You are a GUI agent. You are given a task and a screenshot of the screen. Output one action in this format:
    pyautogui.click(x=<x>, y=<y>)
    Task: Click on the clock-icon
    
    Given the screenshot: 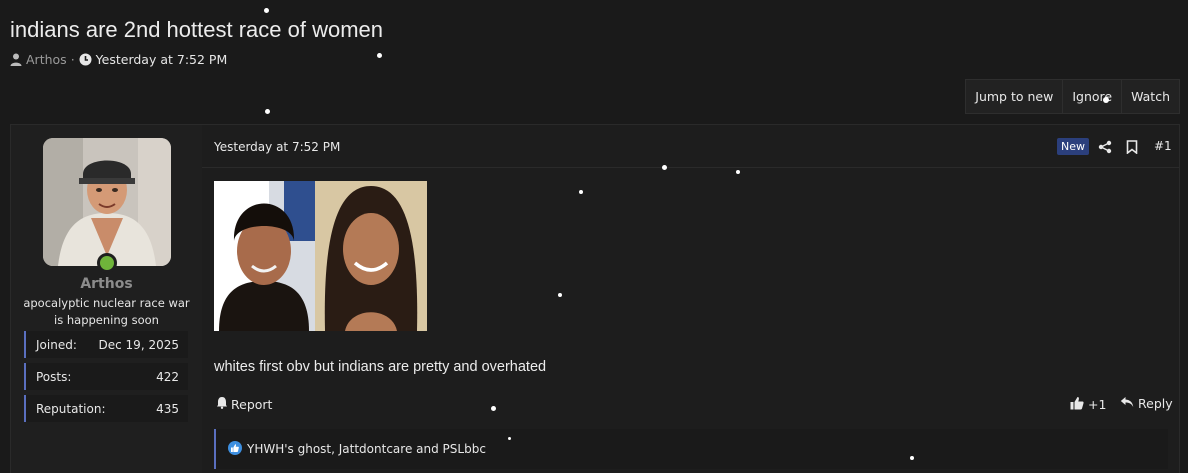 What is the action you would take?
    pyautogui.click(x=85, y=59)
    